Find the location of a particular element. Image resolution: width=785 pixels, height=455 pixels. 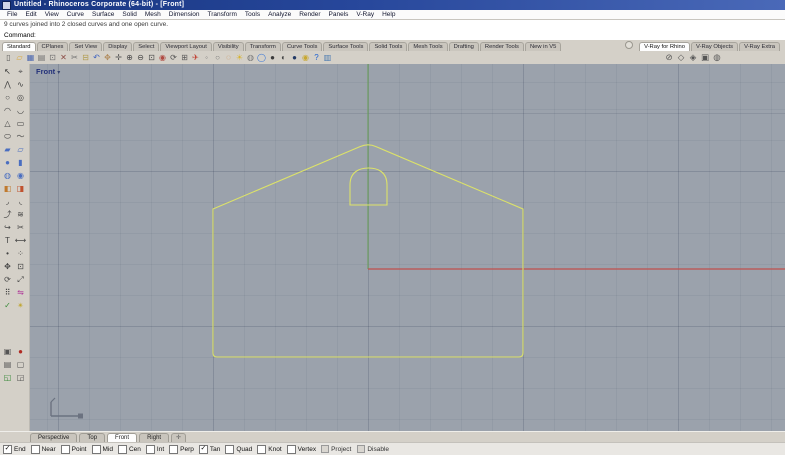

arc-3pt-icon: ◡ is located at coordinates (21, 111).